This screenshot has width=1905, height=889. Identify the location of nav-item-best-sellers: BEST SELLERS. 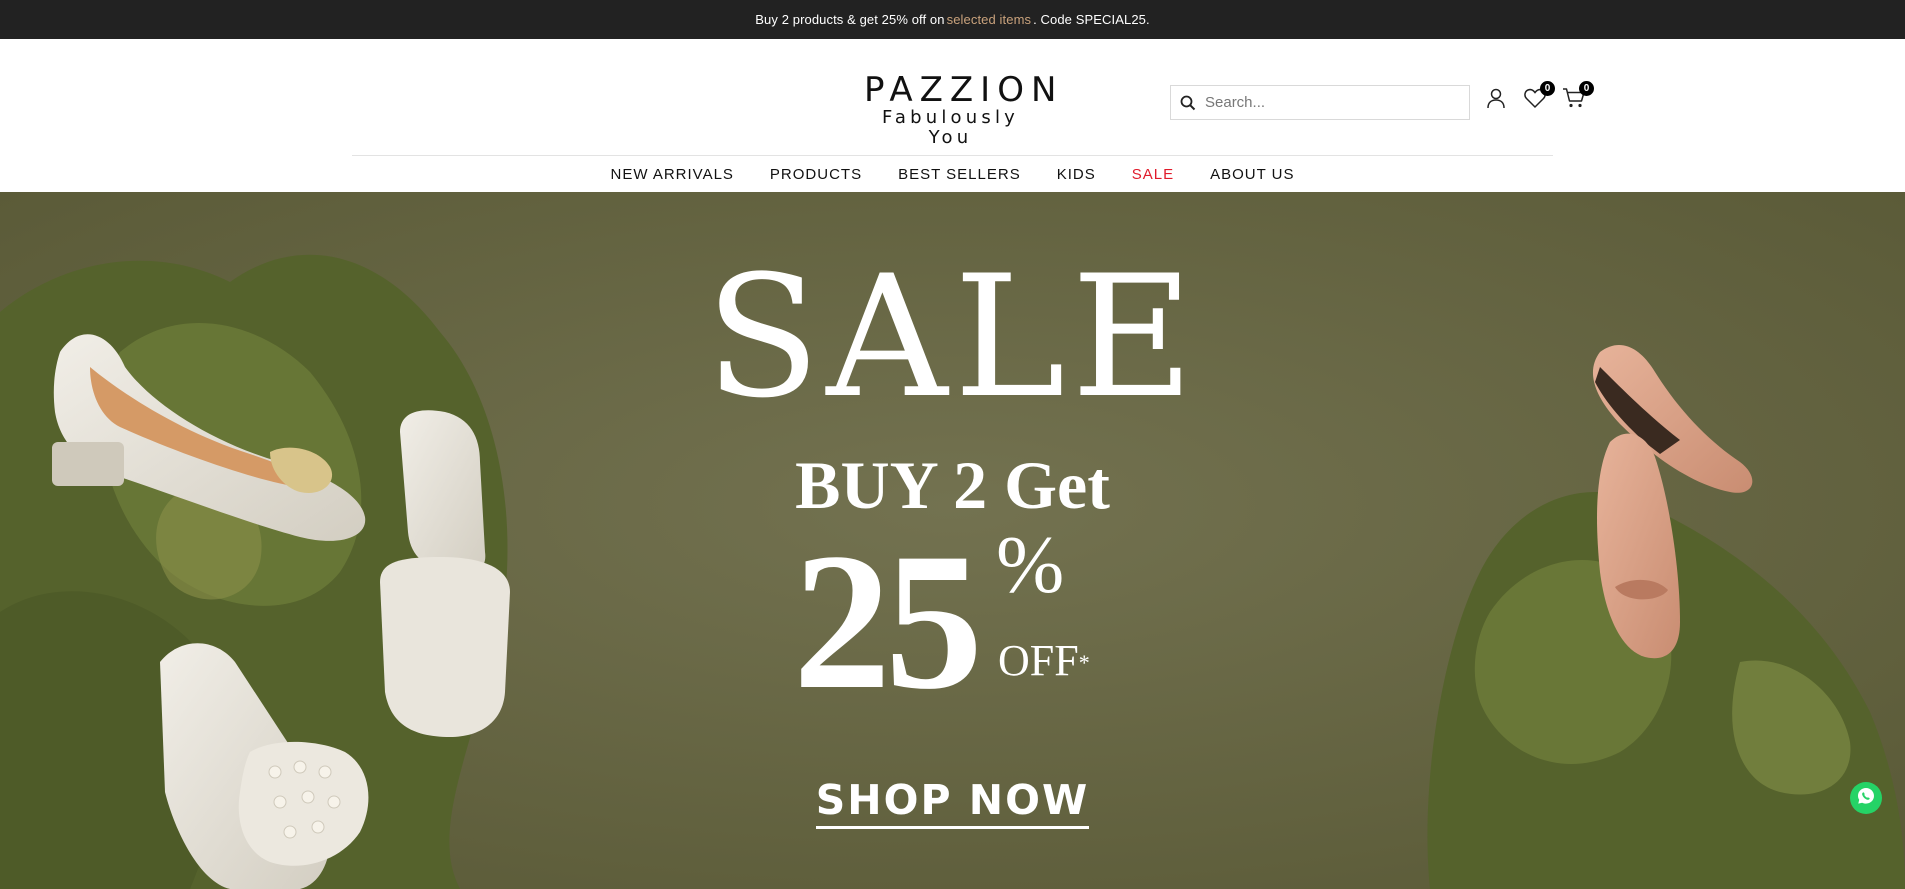
(959, 174).